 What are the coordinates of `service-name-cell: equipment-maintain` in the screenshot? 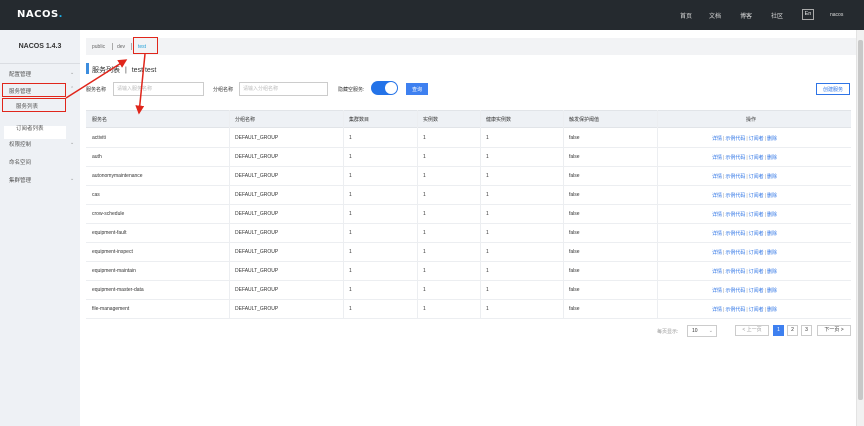 It's located at (114, 271).